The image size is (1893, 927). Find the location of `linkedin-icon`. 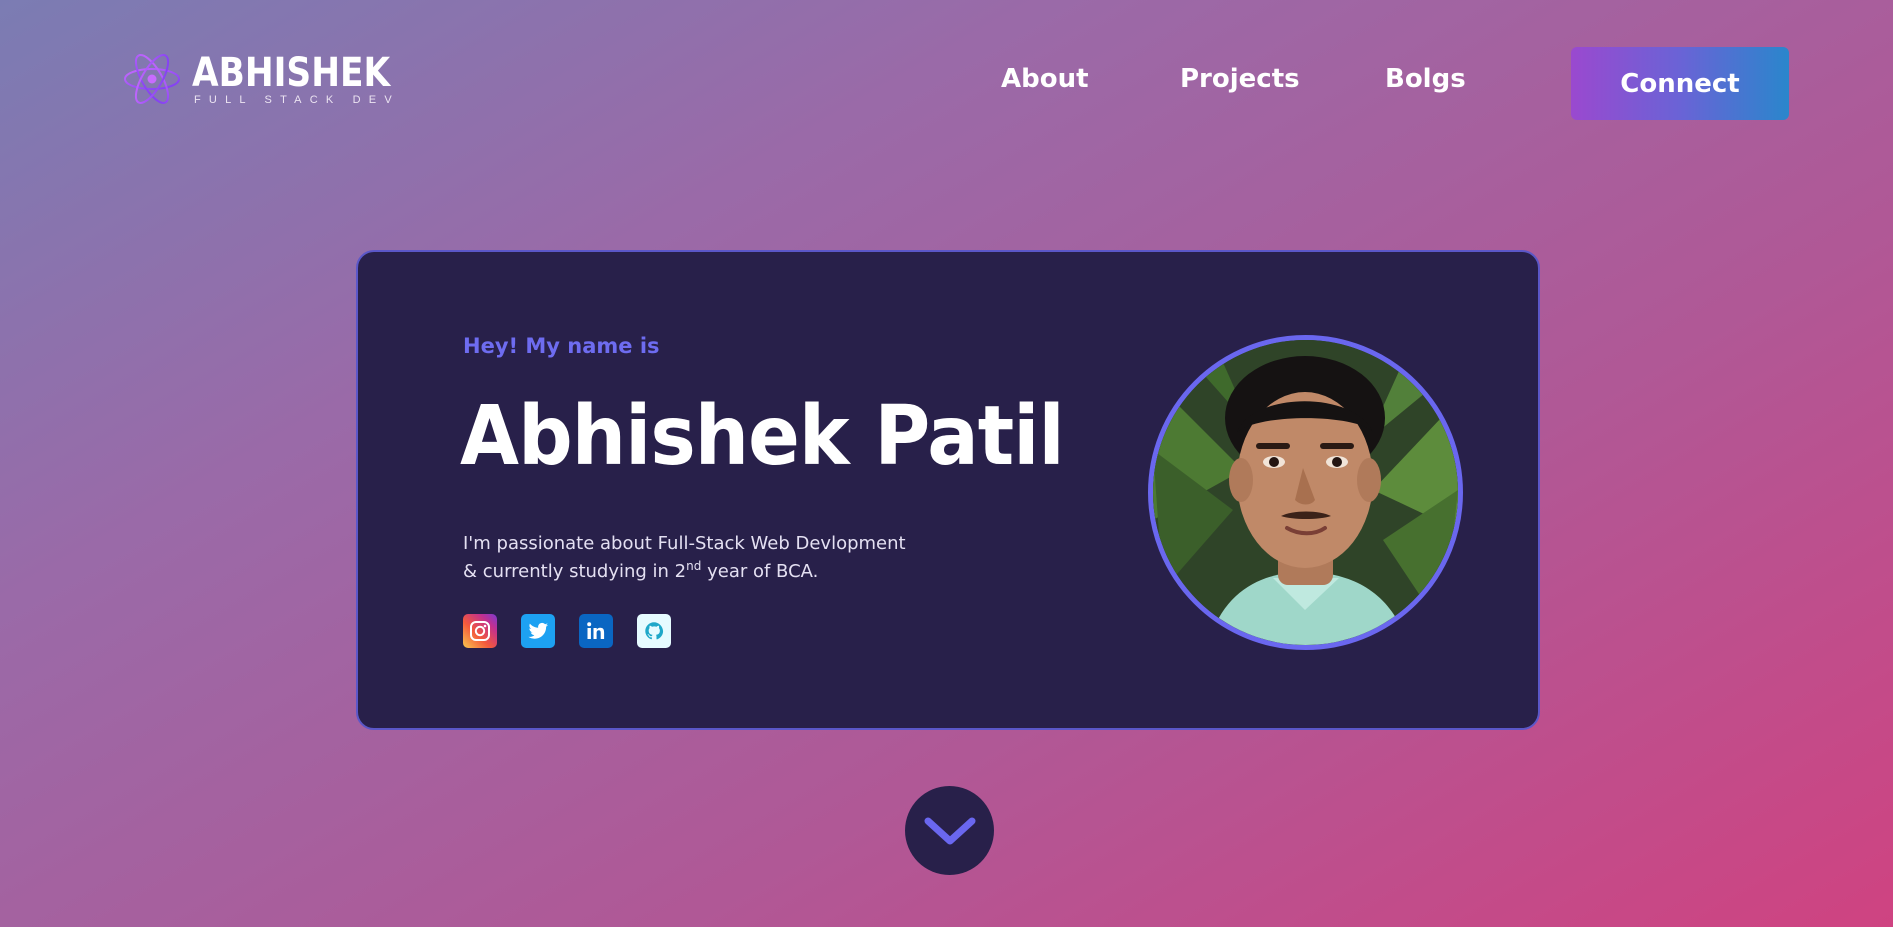

linkedin-icon is located at coordinates (596, 630).